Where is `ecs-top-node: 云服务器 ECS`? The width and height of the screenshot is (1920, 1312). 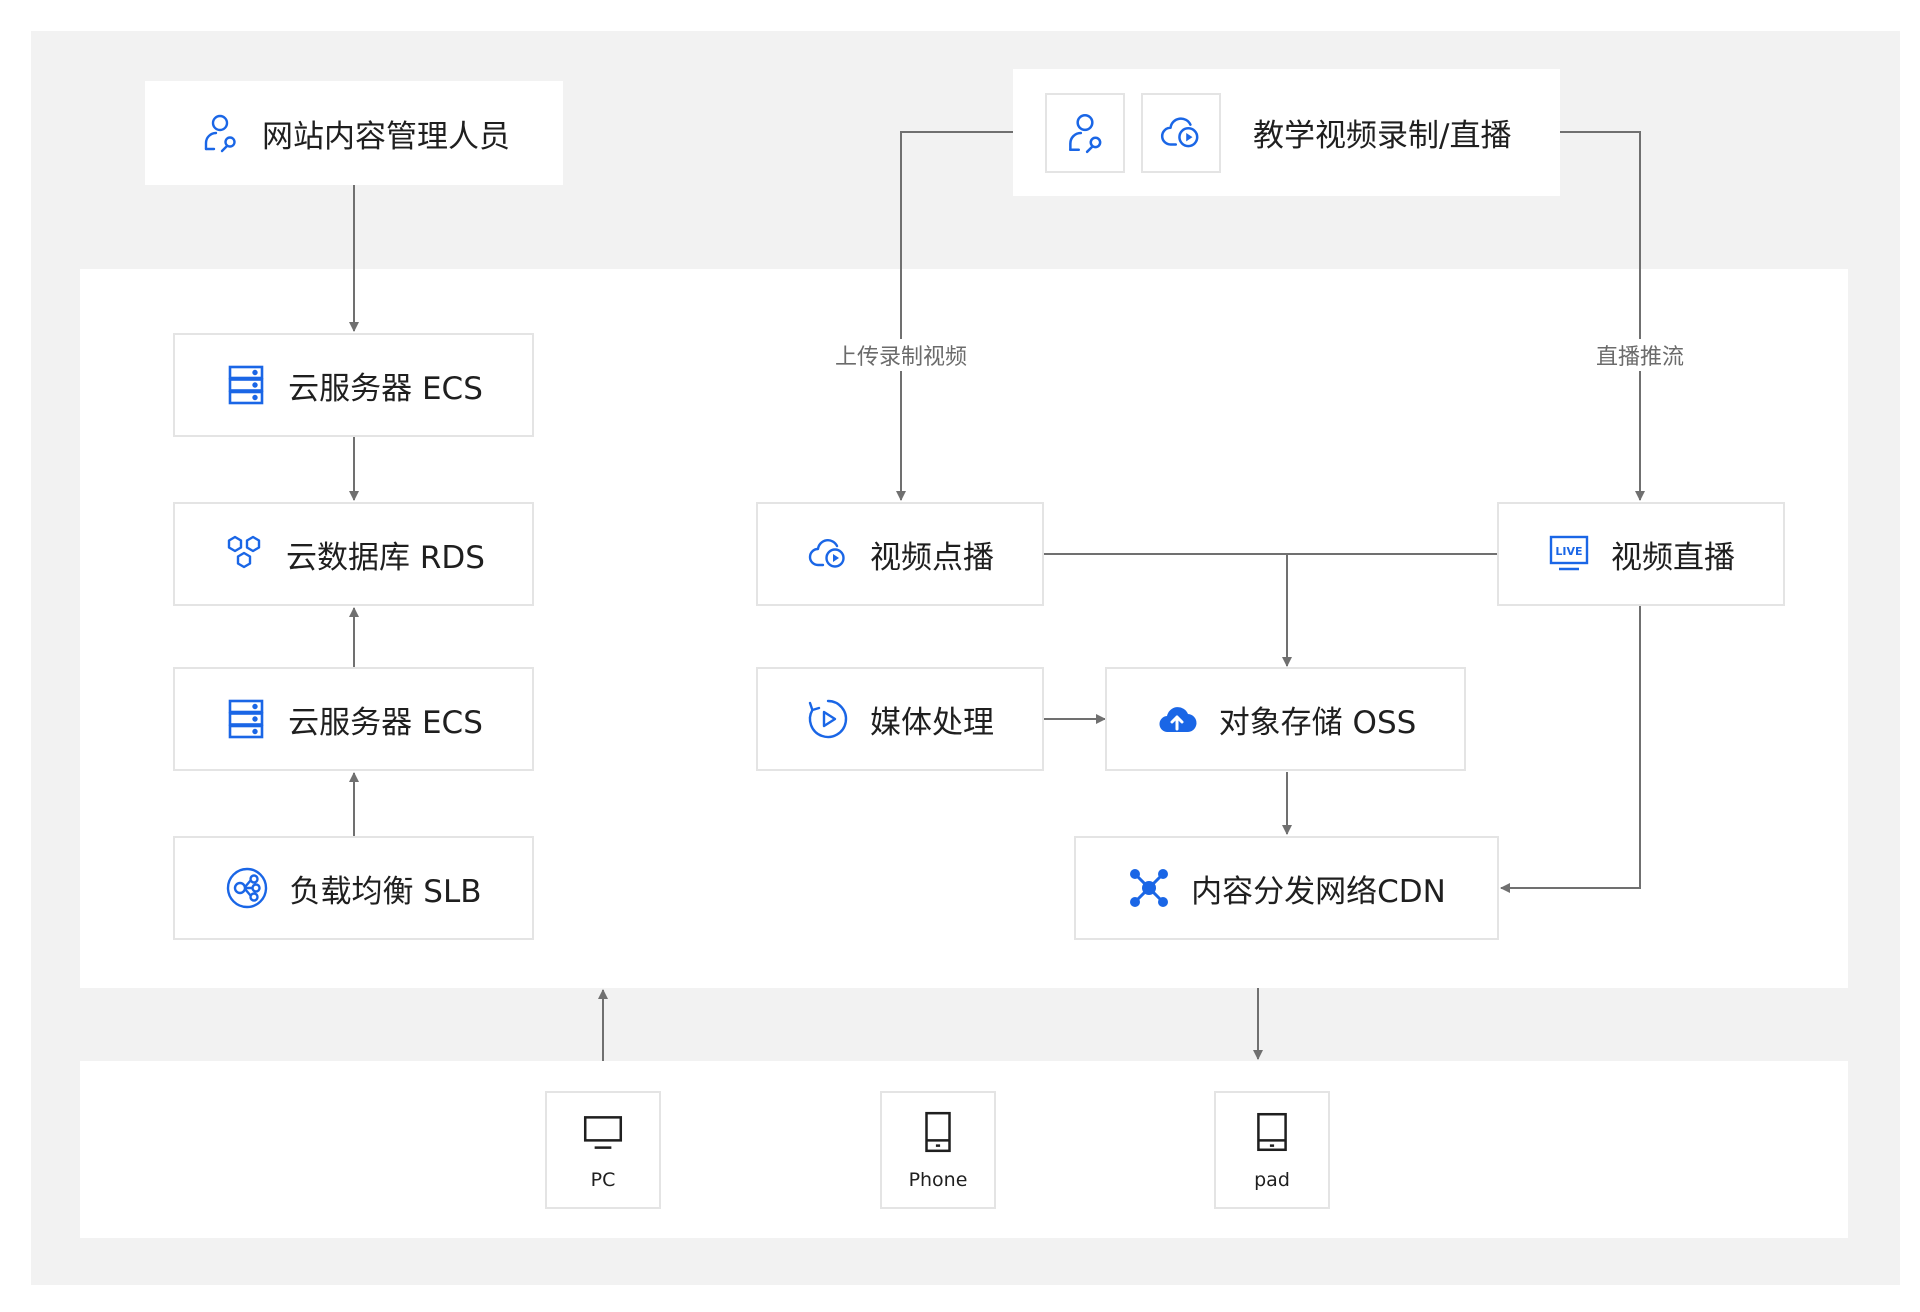 ecs-top-node: 云服务器 ECS is located at coordinates (353, 385).